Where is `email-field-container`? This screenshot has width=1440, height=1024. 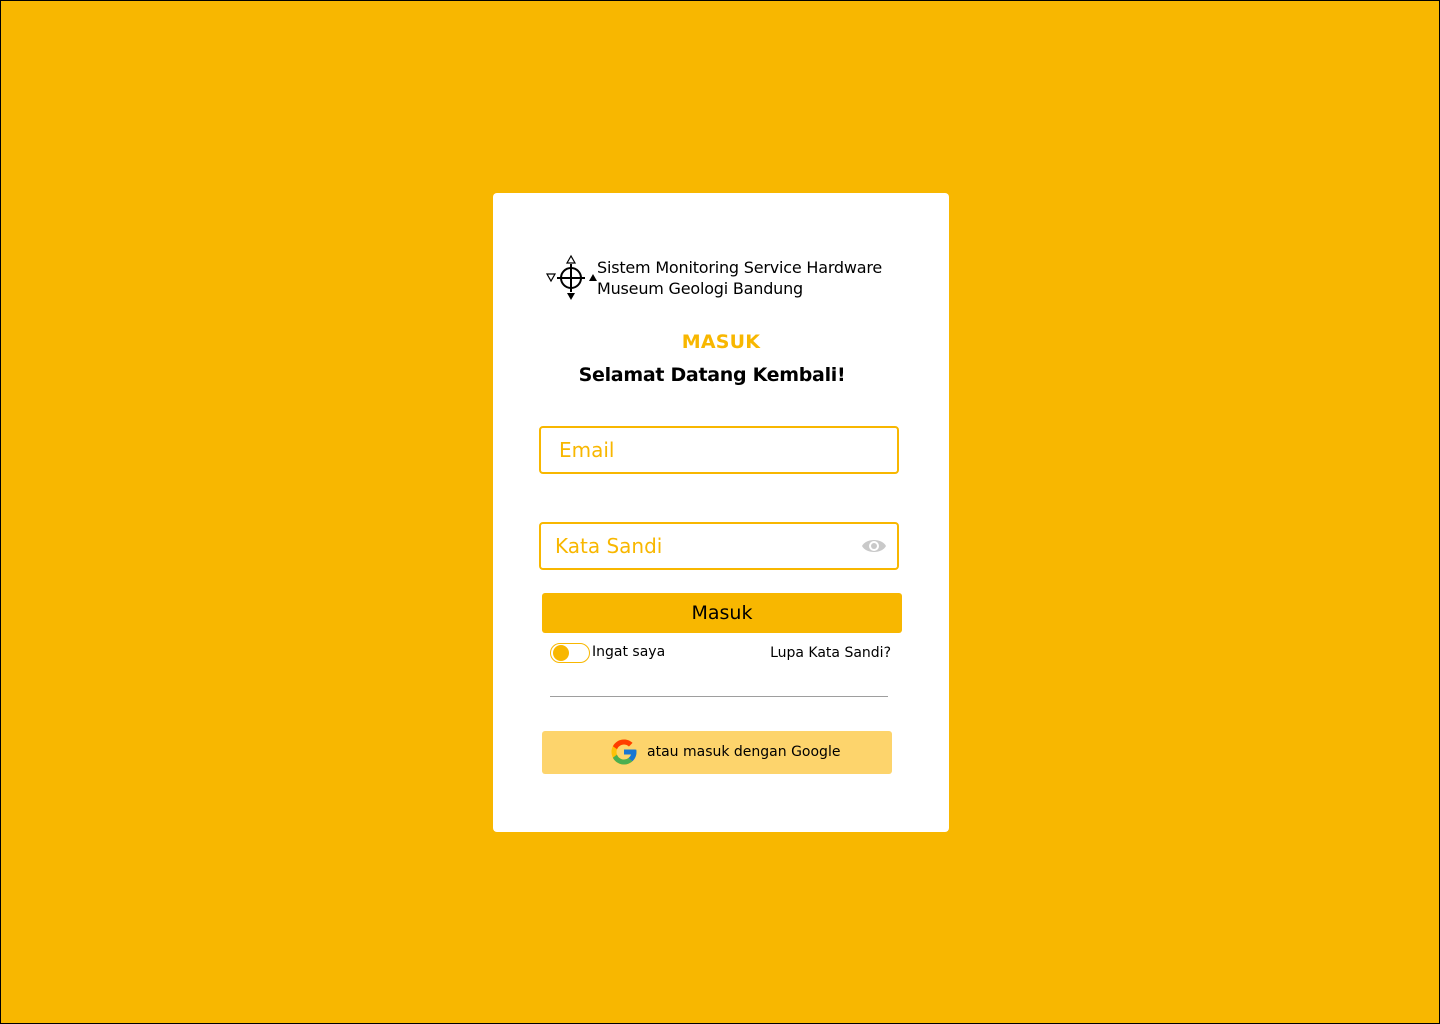 email-field-container is located at coordinates (719, 450).